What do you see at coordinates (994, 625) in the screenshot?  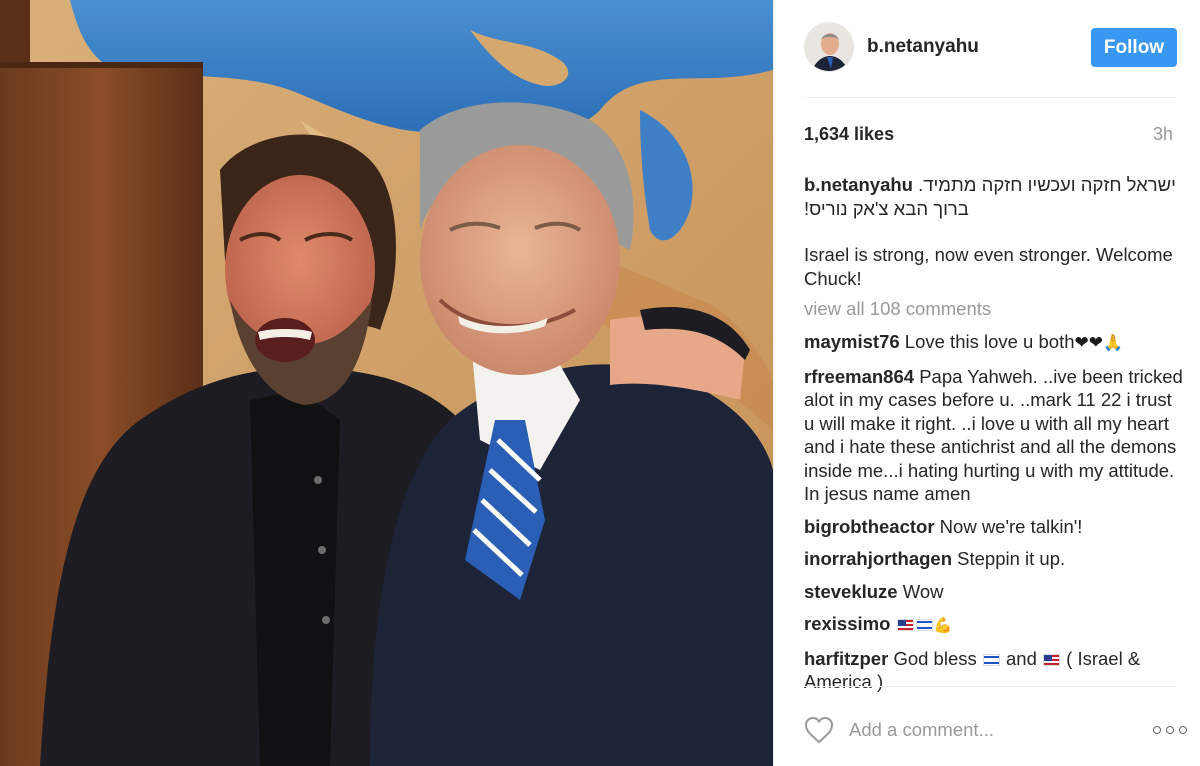 I see `comment-item: rexissimo 💪` at bounding box center [994, 625].